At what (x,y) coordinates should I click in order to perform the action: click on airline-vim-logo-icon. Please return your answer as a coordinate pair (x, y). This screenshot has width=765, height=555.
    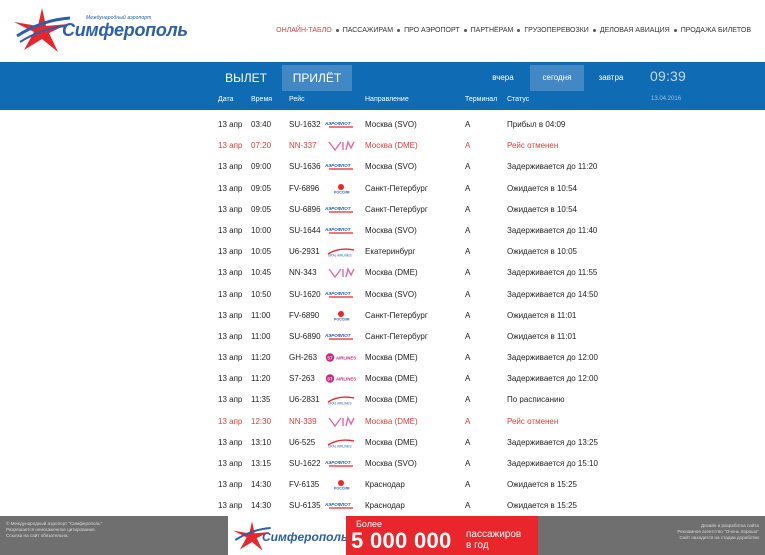
    Looking at the image, I should click on (341, 146).